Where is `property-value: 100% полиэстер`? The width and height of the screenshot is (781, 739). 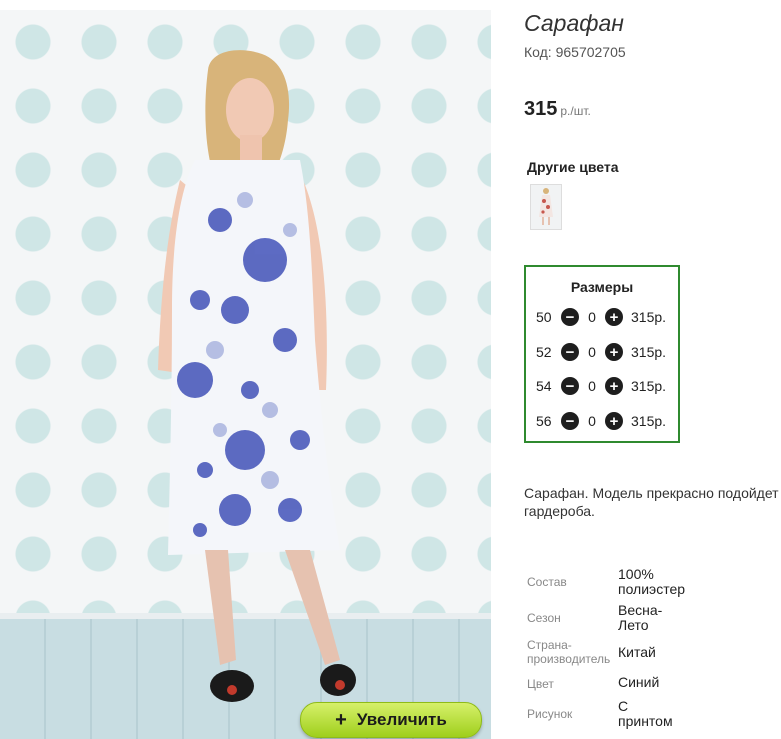 property-value: 100% полиэстер is located at coordinates (658, 582).